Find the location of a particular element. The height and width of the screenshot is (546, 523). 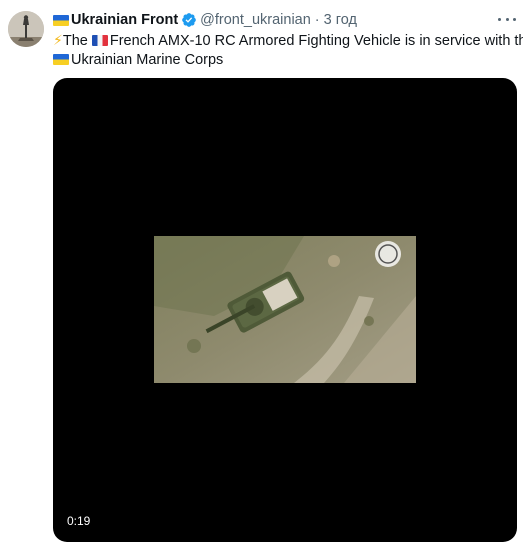

tweet-header: Ukrainian Front @front_ukrainian · 3 год is located at coordinates (205, 20).